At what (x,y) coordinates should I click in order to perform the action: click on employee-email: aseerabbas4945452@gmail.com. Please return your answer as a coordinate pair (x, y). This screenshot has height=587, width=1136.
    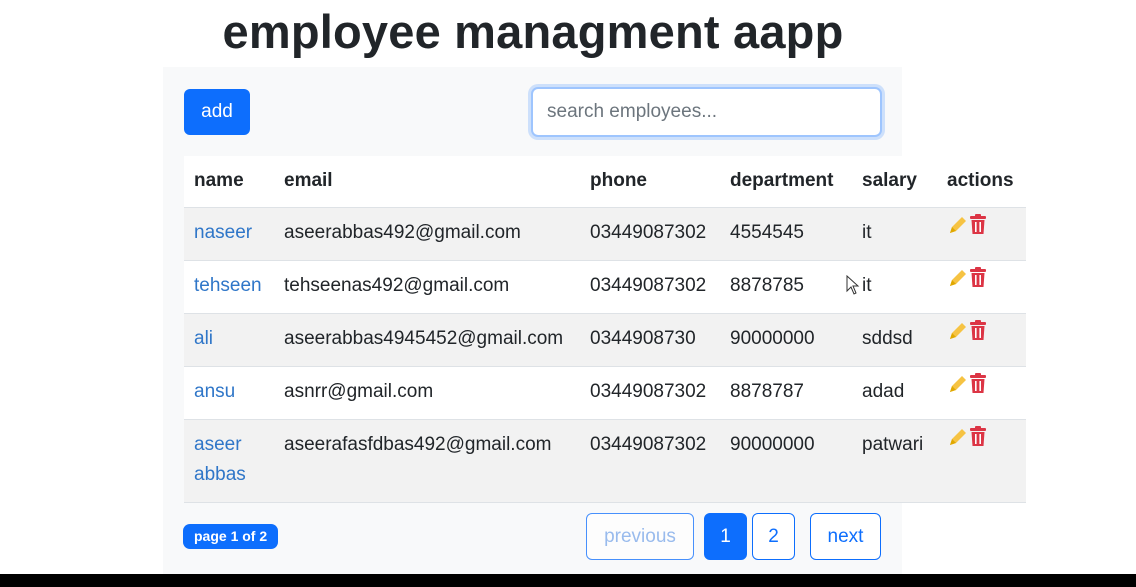
    Looking at the image, I should click on (427, 339).